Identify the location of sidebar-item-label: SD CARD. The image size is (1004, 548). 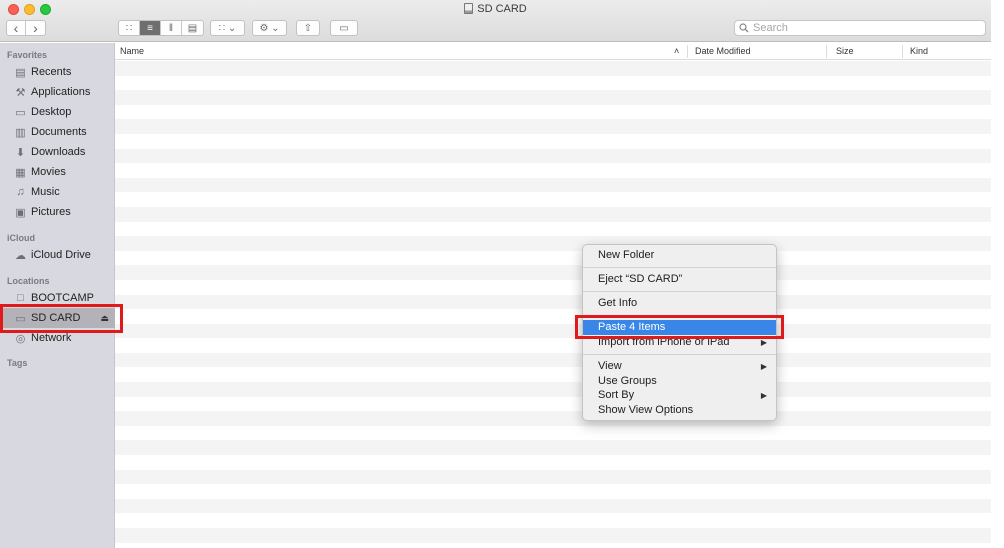
(56, 318).